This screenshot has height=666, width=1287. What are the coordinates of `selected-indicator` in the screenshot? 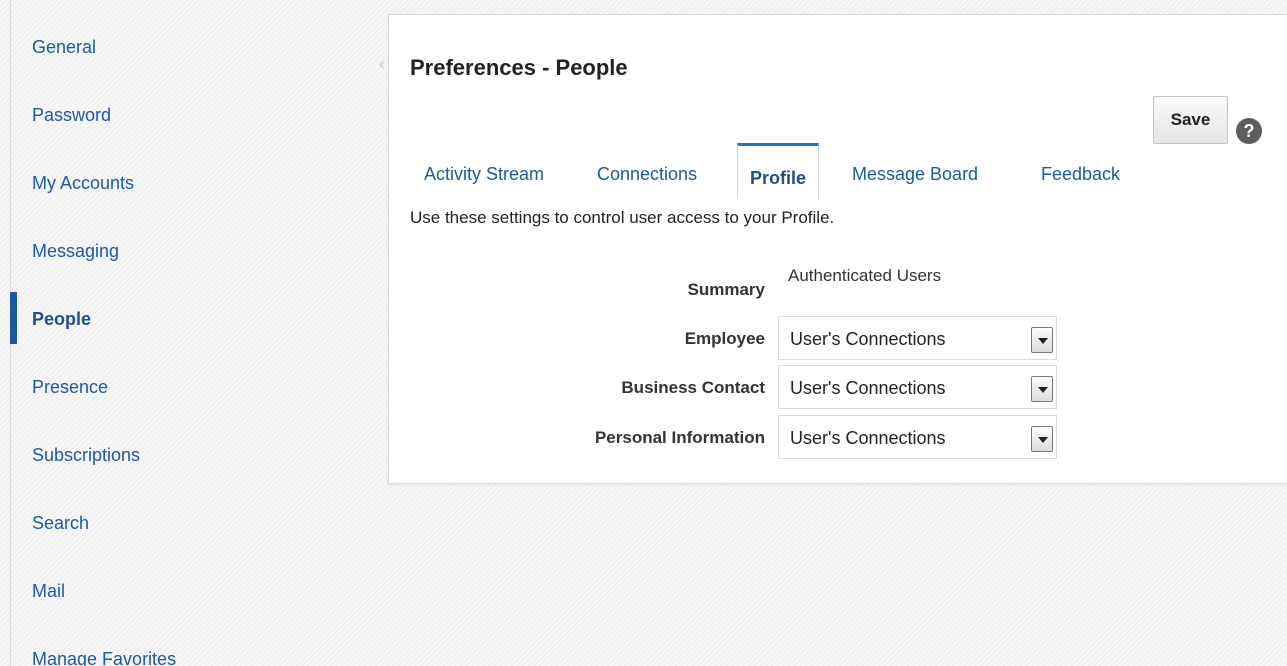 It's located at (13, 318).